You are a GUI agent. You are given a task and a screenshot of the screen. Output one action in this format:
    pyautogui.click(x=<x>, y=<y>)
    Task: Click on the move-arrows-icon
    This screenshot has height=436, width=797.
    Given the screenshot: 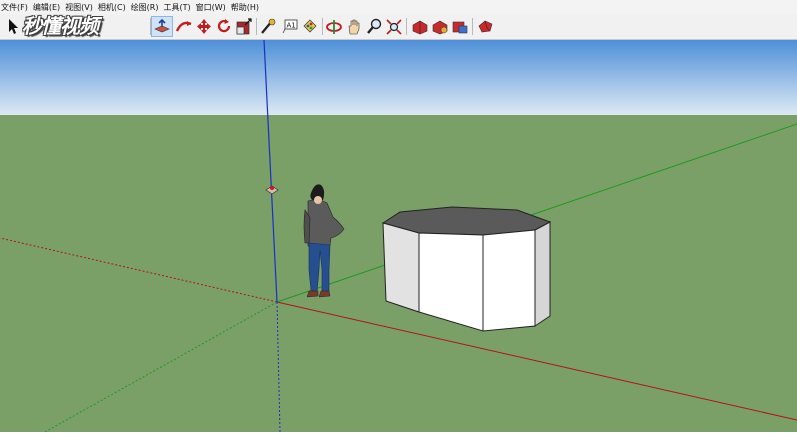 What is the action you would take?
    pyautogui.click(x=204, y=26)
    